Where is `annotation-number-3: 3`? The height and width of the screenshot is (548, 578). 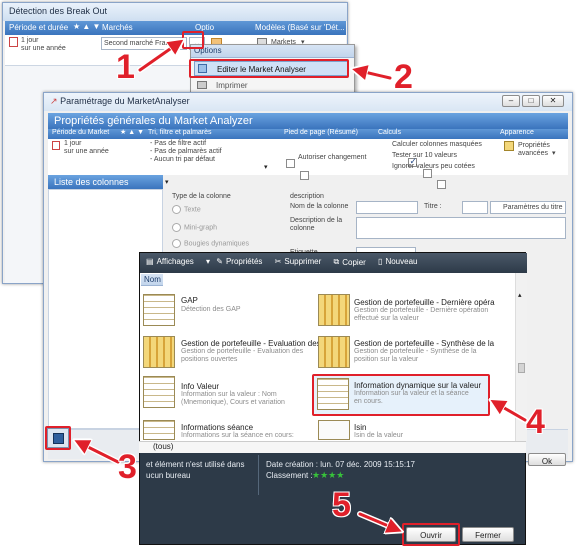
annotation-number-3: 3 is located at coordinates (127, 467).